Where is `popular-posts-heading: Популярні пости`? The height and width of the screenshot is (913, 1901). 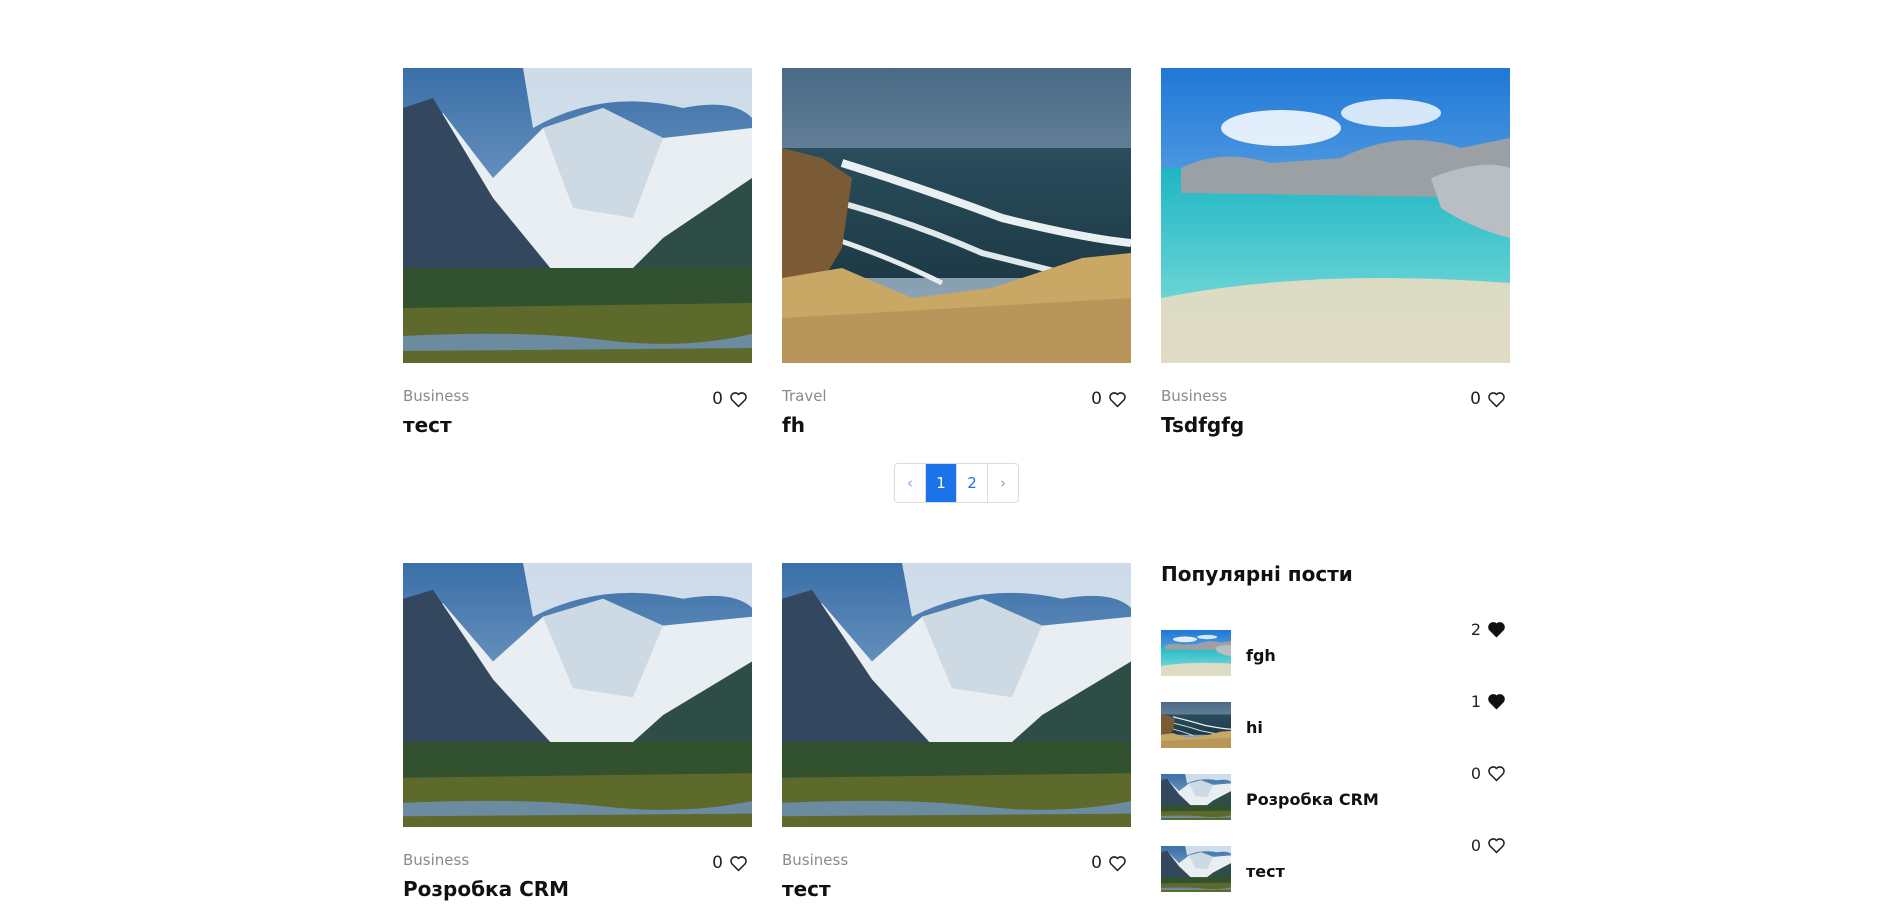 popular-posts-heading: Популярні пости is located at coordinates (1257, 574).